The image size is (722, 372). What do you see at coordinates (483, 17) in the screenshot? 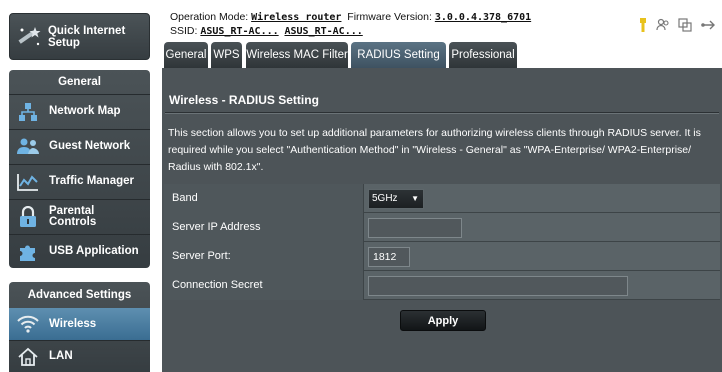
I see `firmware-version-link: 3.0.0.4.378_6701` at bounding box center [483, 17].